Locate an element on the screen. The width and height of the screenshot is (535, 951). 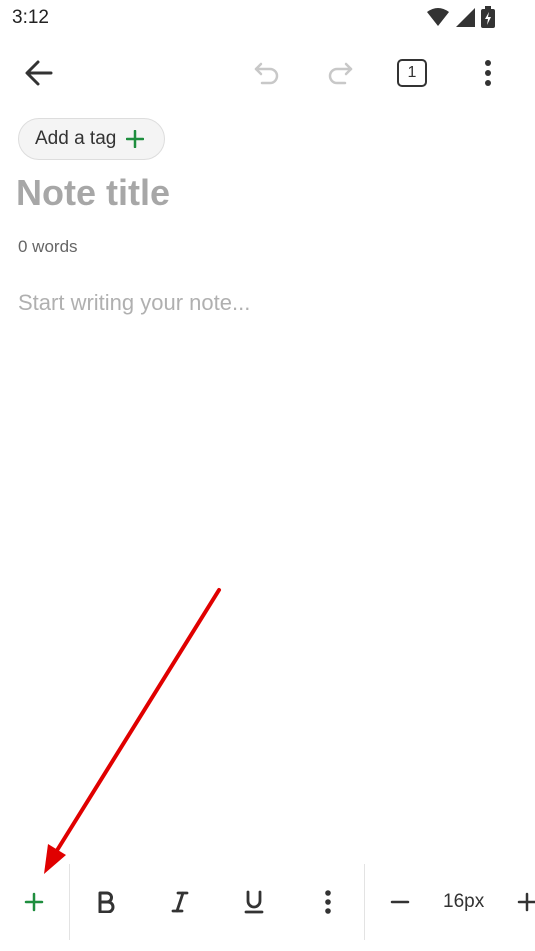
tabs-button: 1 is located at coordinates (412, 73).